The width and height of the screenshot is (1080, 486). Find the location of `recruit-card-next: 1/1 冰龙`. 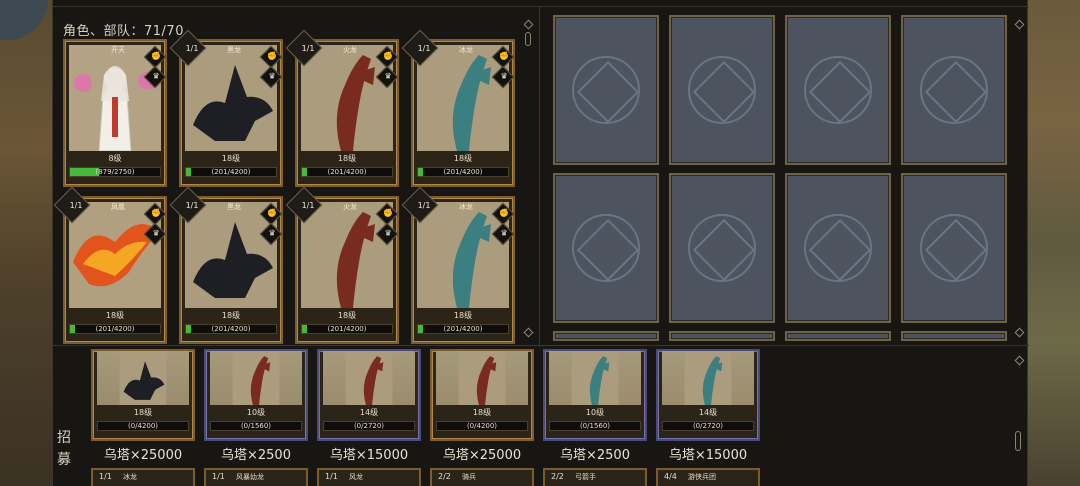

recruit-card-next: 1/1 冰龙 is located at coordinates (143, 477).